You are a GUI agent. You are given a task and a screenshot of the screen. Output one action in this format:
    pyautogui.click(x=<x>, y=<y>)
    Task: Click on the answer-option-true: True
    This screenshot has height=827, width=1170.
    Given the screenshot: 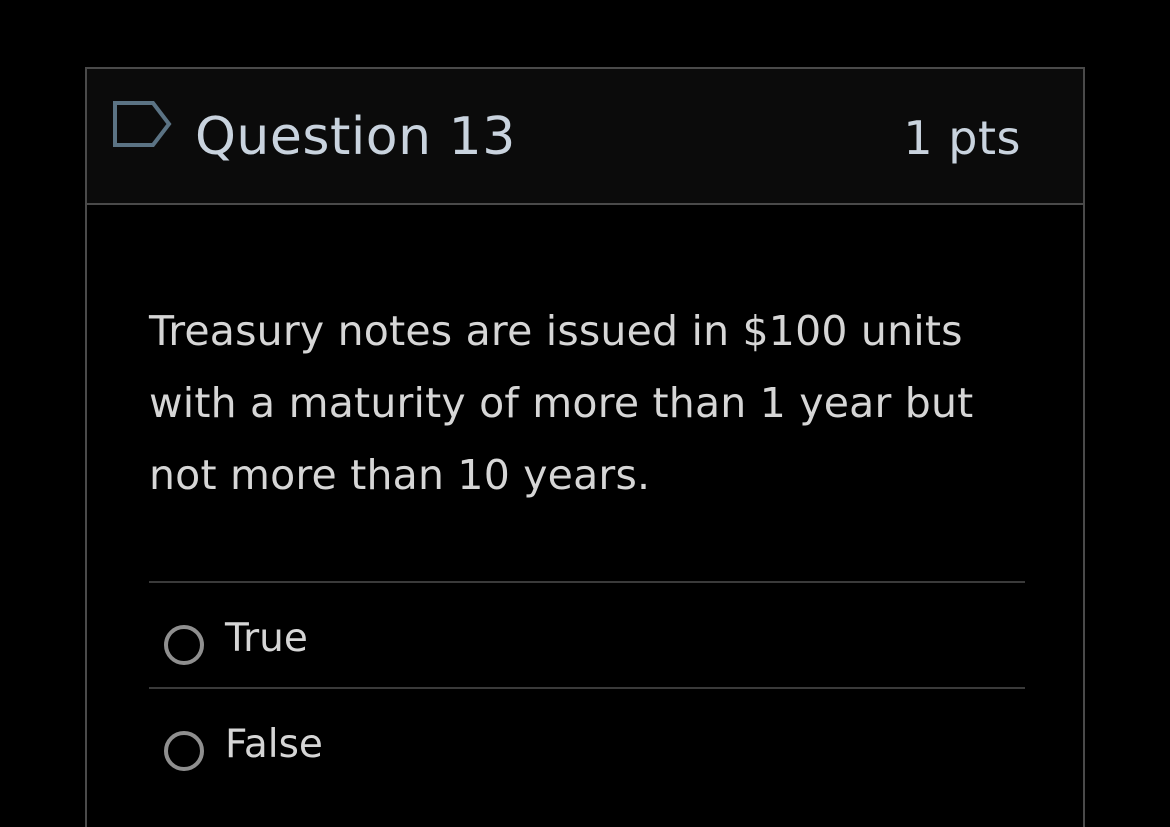 What is the action you would take?
    pyautogui.click(x=587, y=636)
    